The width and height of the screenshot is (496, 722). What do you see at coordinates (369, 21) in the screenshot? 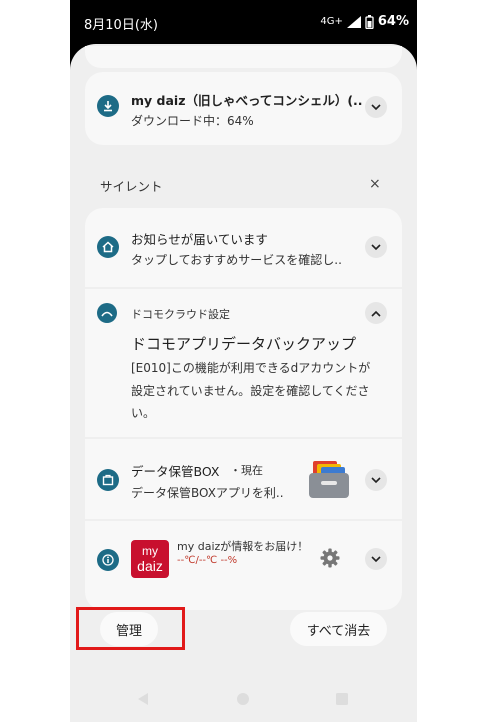
I see `battery-icon` at bounding box center [369, 21].